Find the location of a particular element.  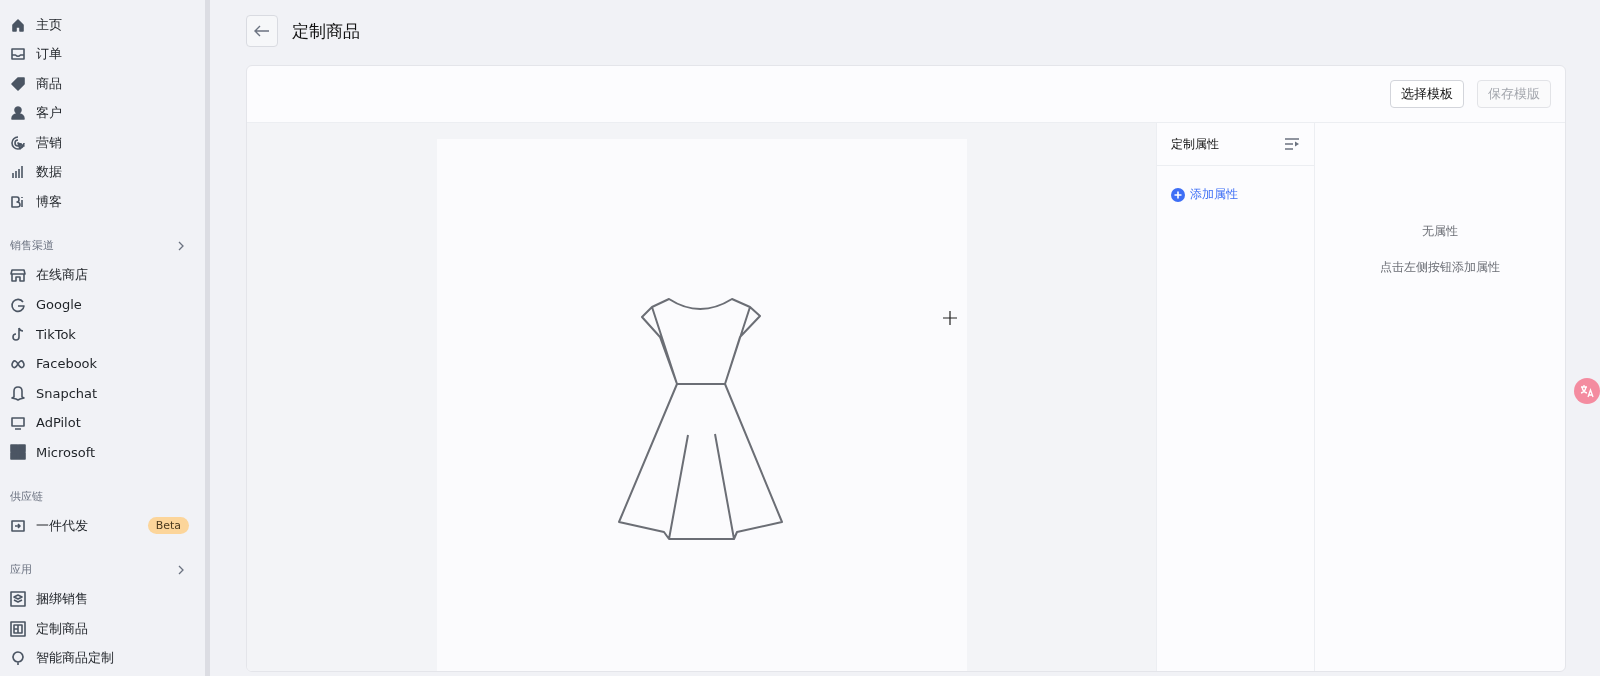

sidebar-item: 数据 is located at coordinates (107, 172).